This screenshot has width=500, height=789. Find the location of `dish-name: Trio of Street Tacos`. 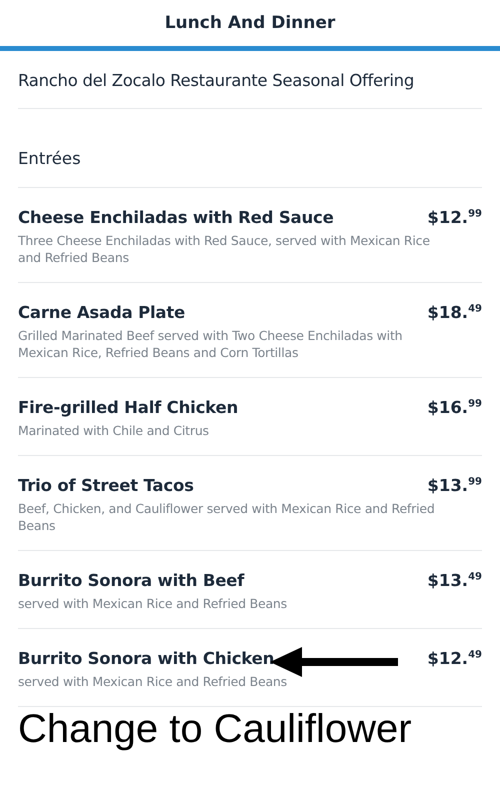

dish-name: Trio of Street Tacos is located at coordinates (106, 485).